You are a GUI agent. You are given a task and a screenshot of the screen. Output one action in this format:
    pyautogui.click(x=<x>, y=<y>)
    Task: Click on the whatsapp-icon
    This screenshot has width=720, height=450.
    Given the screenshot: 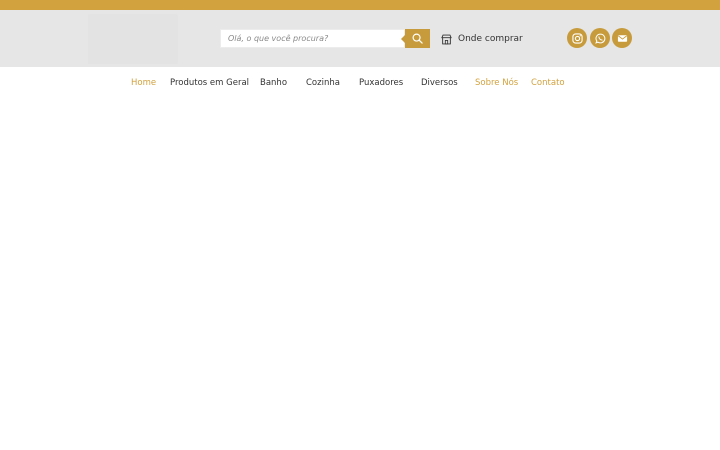 What is the action you would take?
    pyautogui.click(x=599, y=38)
    